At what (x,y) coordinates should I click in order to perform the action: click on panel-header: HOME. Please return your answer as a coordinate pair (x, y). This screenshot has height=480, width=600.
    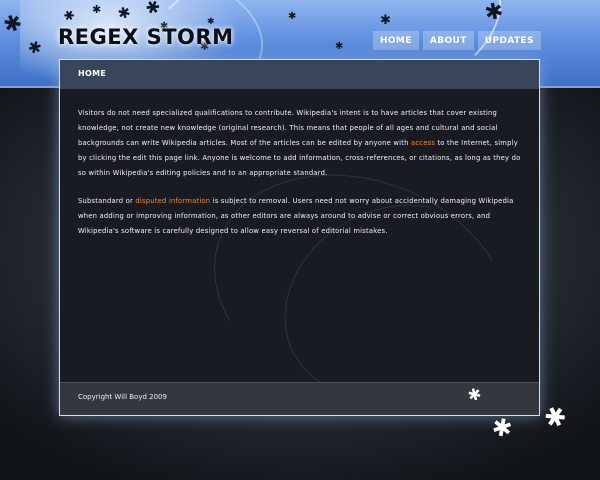
    Looking at the image, I should click on (299, 74).